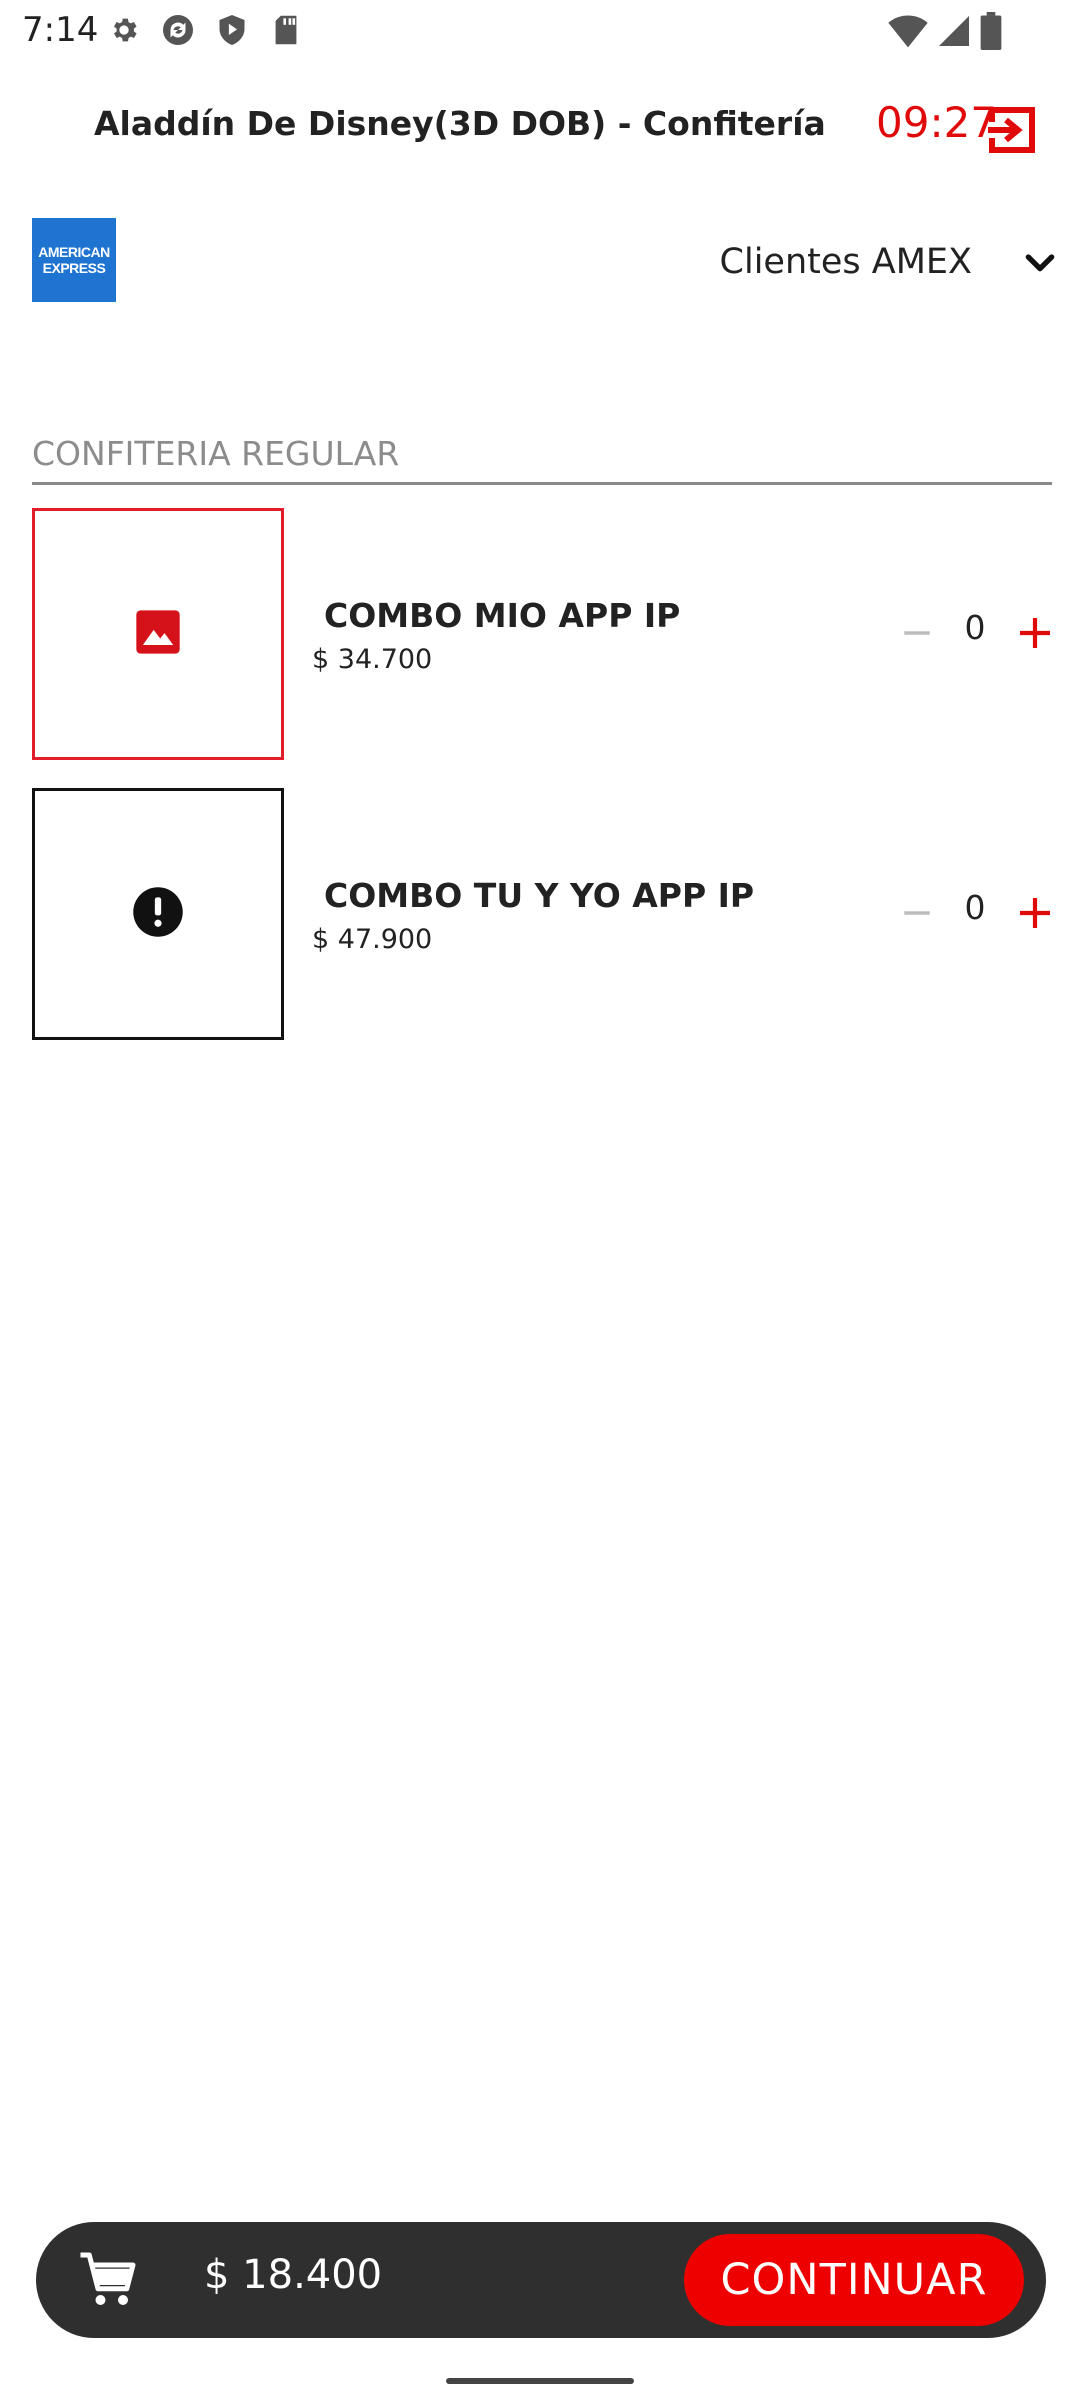 The height and width of the screenshot is (2400, 1080). I want to click on image-icon, so click(158, 634).